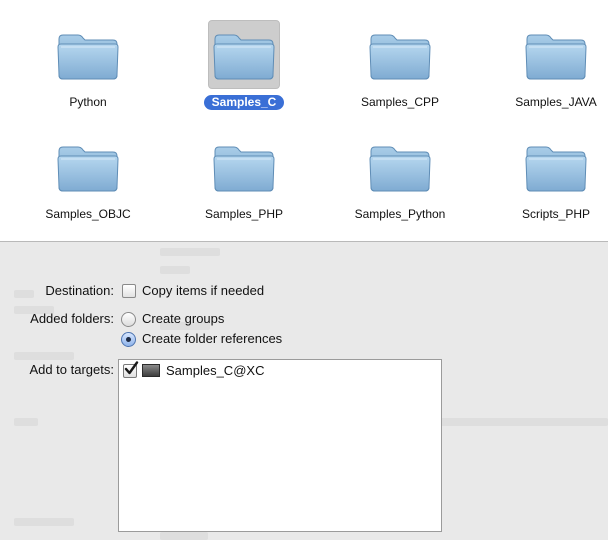 The image size is (608, 540). What do you see at coordinates (212, 338) in the screenshot?
I see `create-folder-references-label: Create folder references` at bounding box center [212, 338].